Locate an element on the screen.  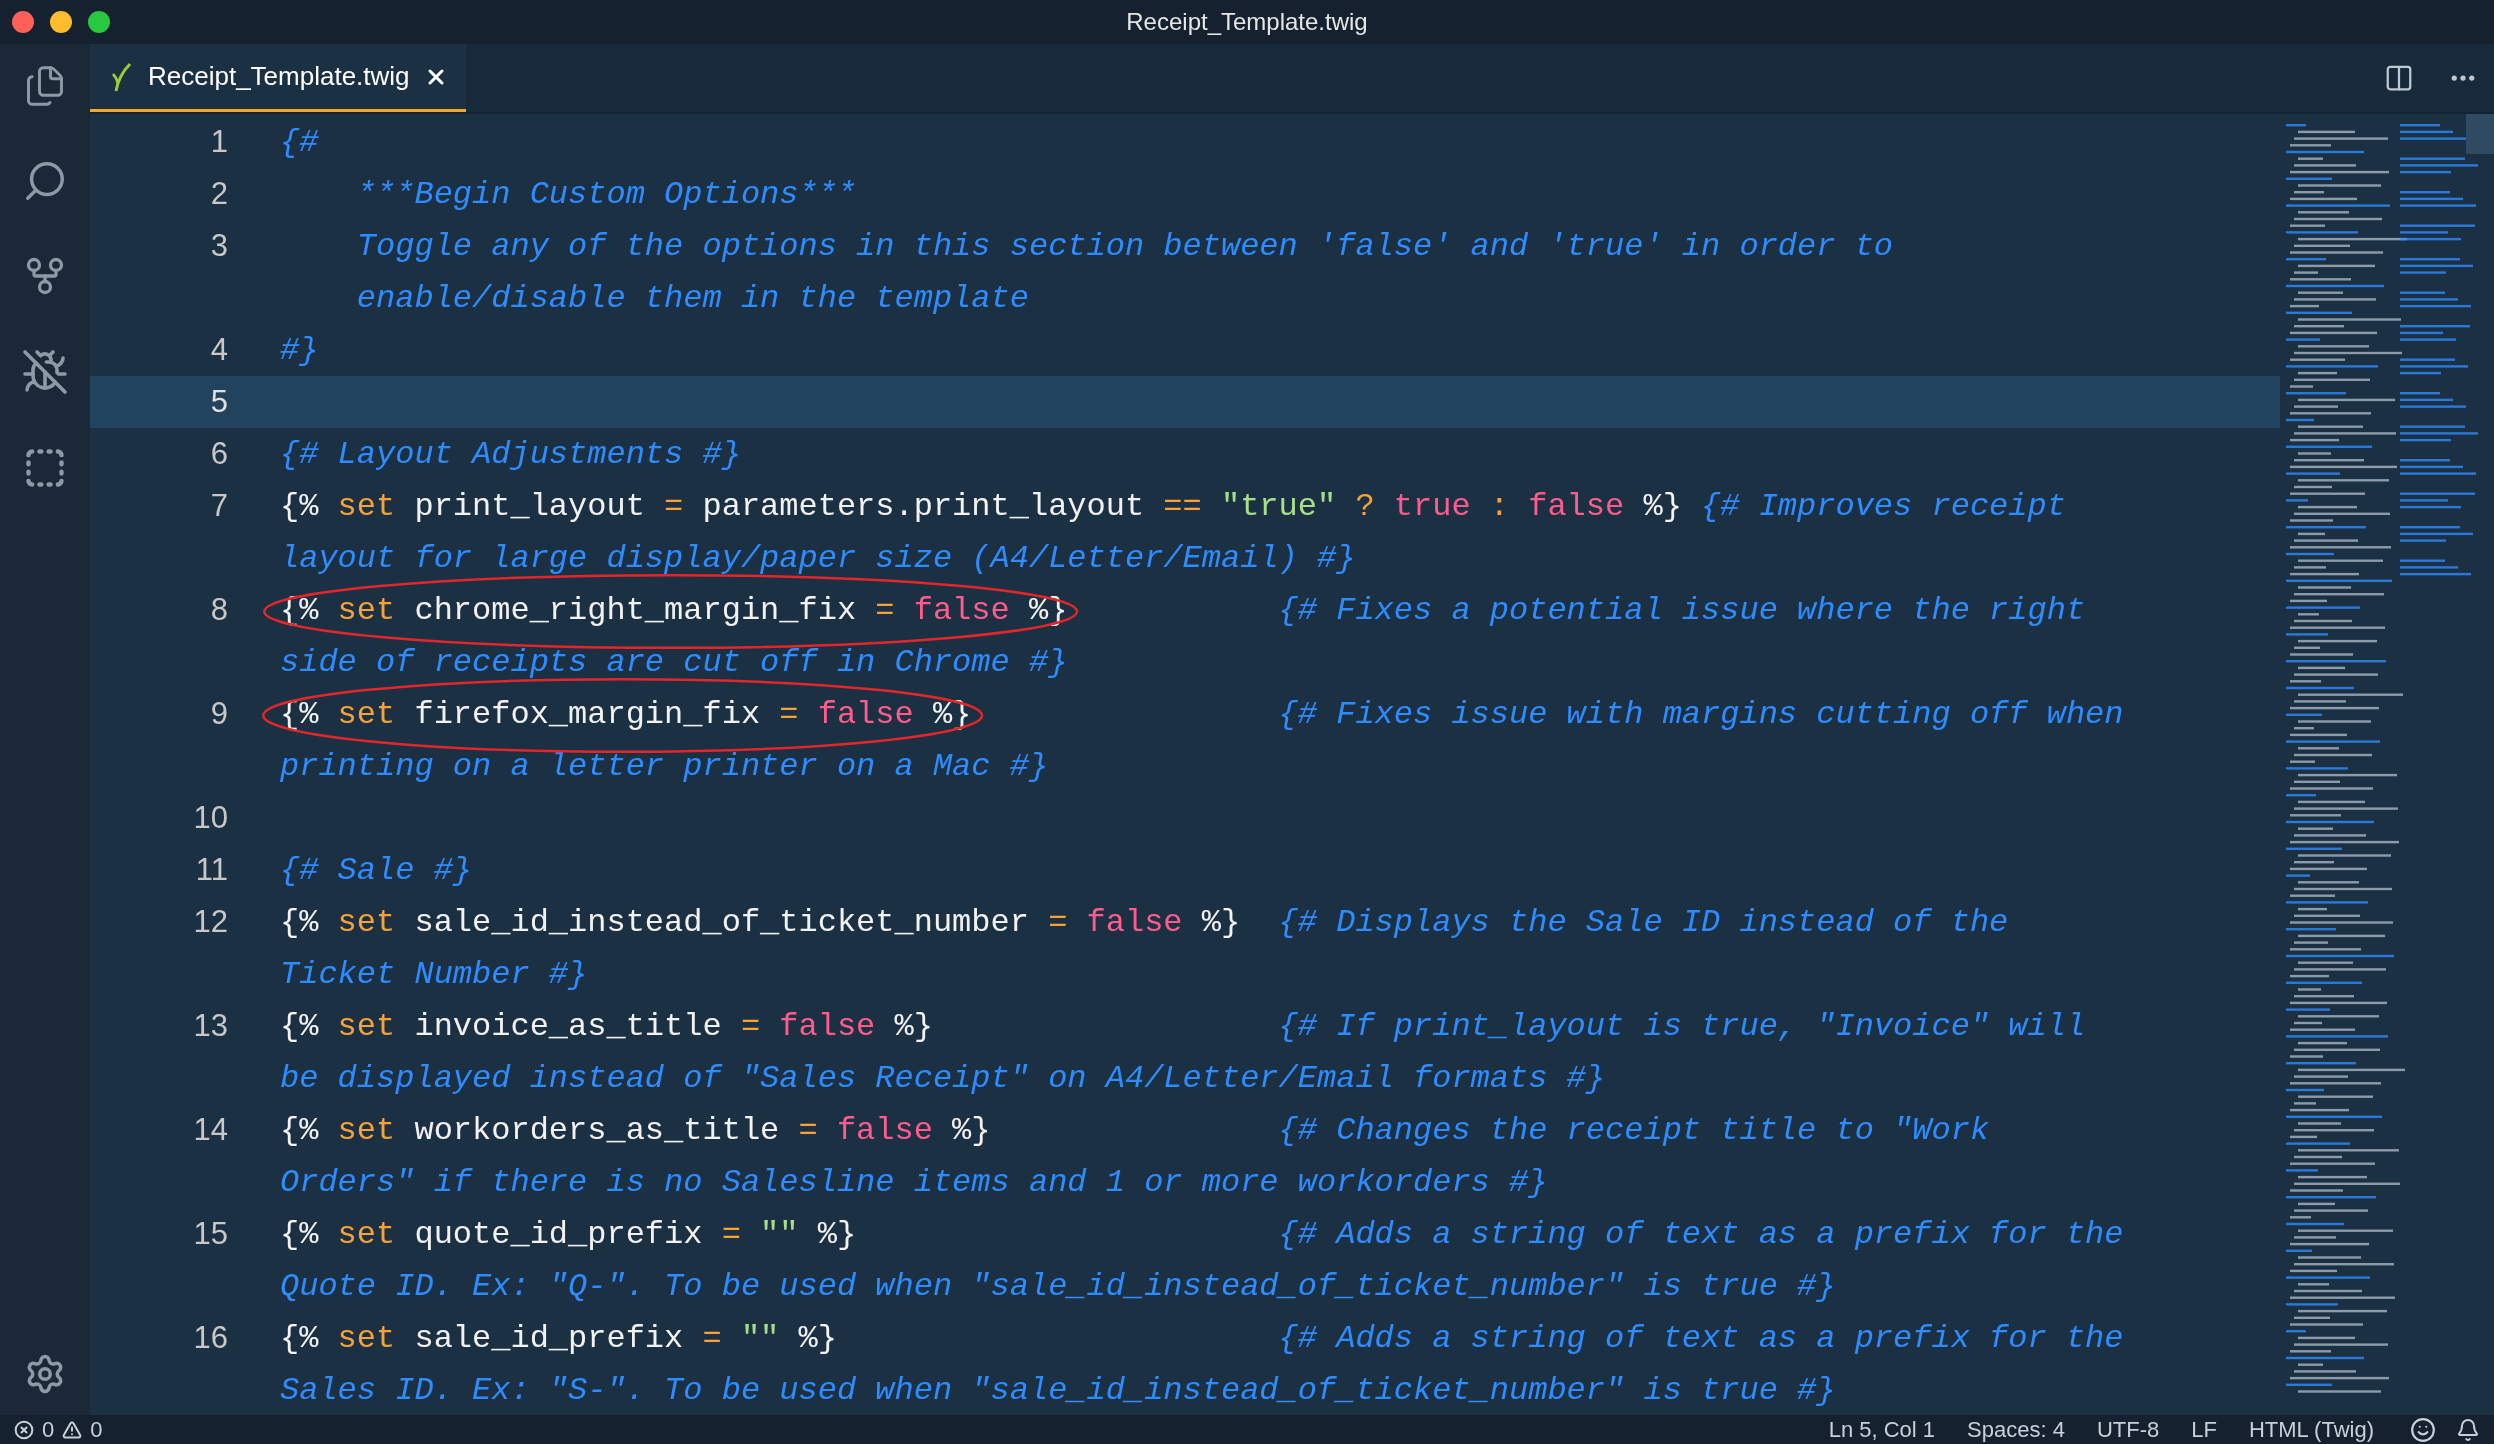
code-comment: Toggle any of the options in this section between 'false' and 'true' in order to is located at coordinates (1125, 246).